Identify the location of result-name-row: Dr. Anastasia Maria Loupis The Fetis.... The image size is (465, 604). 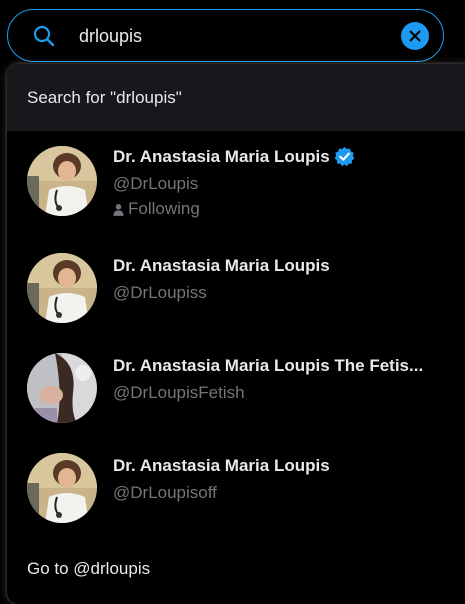
(283, 366).